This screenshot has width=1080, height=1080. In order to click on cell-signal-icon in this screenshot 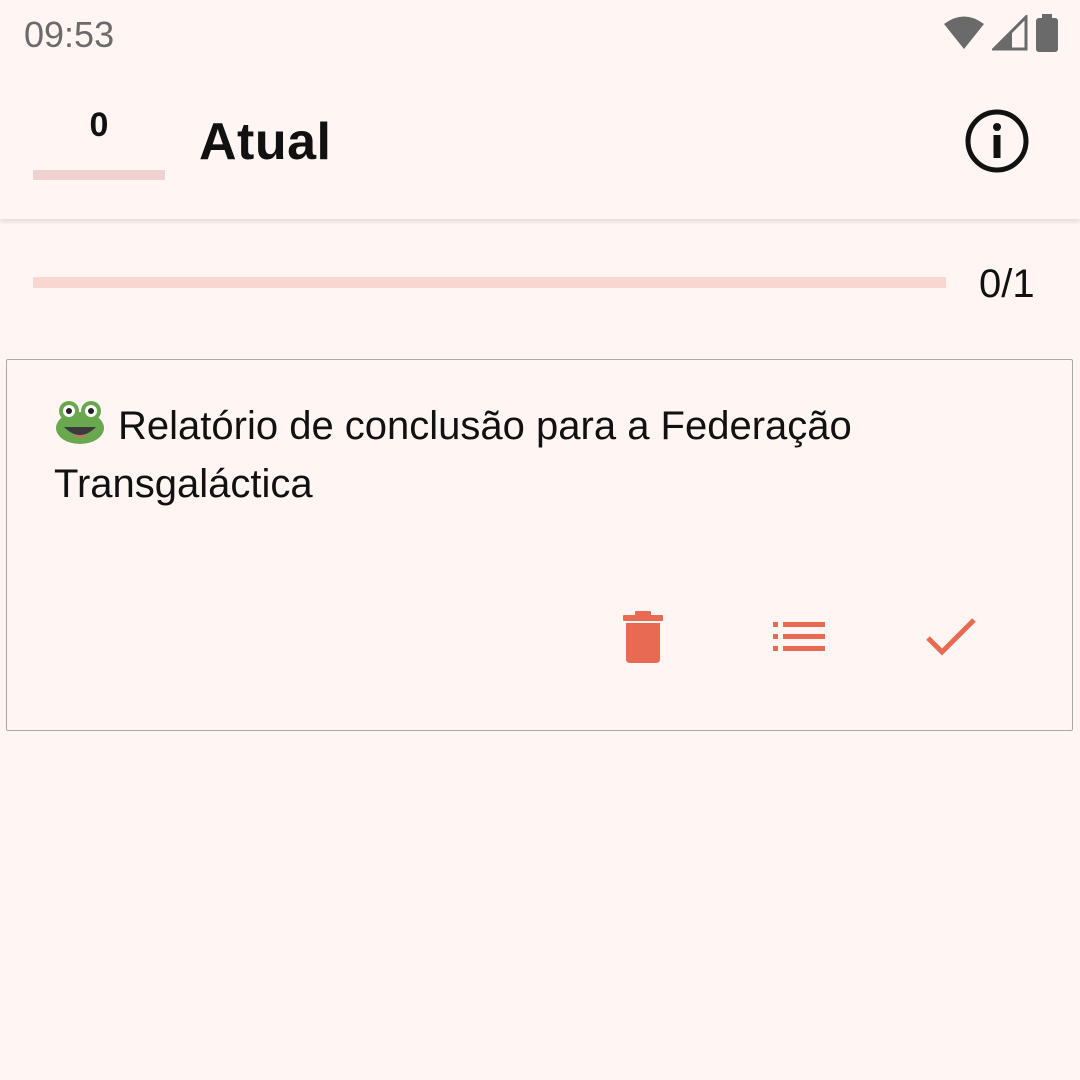, I will do `click(1009, 34)`.